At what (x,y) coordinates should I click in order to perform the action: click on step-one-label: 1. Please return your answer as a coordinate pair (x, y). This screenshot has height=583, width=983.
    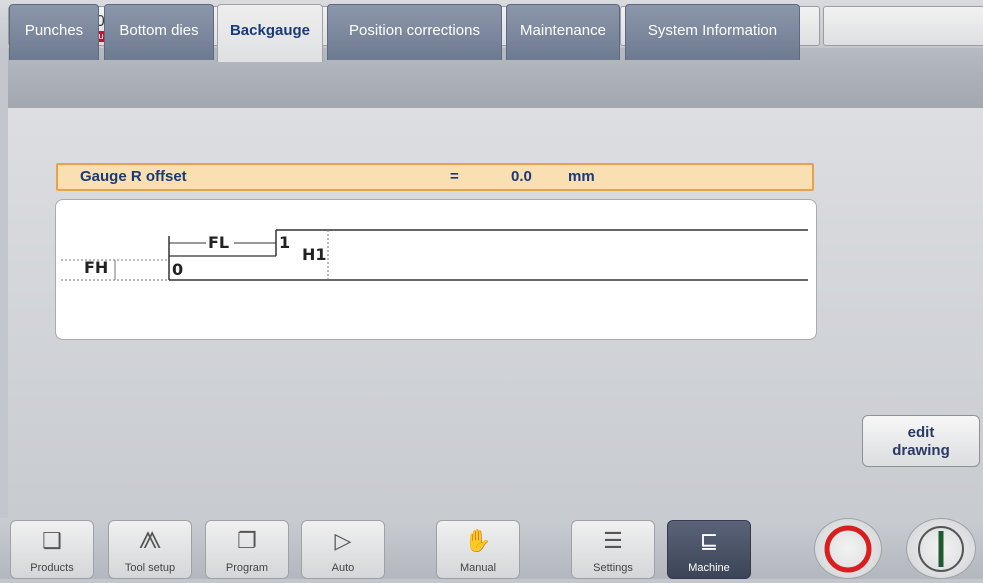
    Looking at the image, I should click on (285, 242).